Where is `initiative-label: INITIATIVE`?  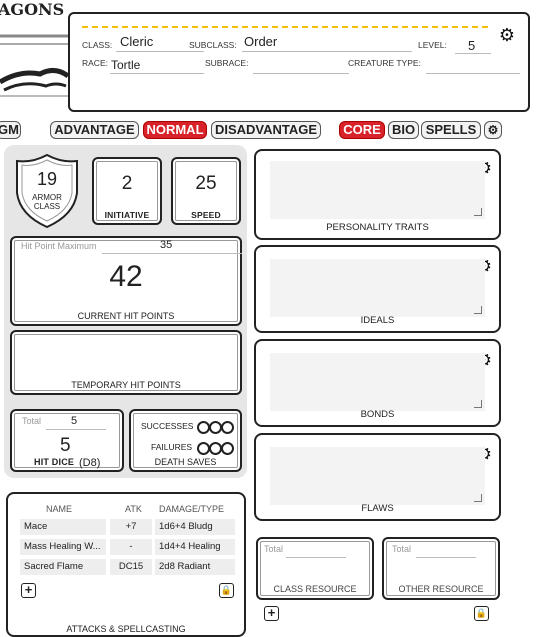 initiative-label: INITIATIVE is located at coordinates (127, 215).